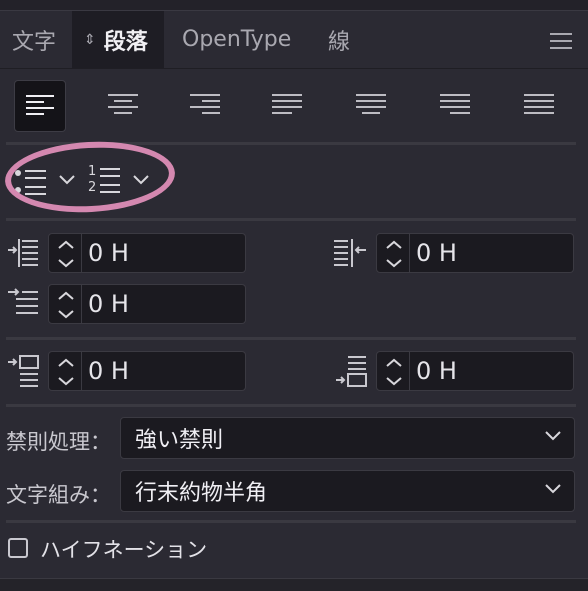 Image resolution: width=588 pixels, height=591 pixels. I want to click on tab-opentype-label: OpenType, so click(237, 39).